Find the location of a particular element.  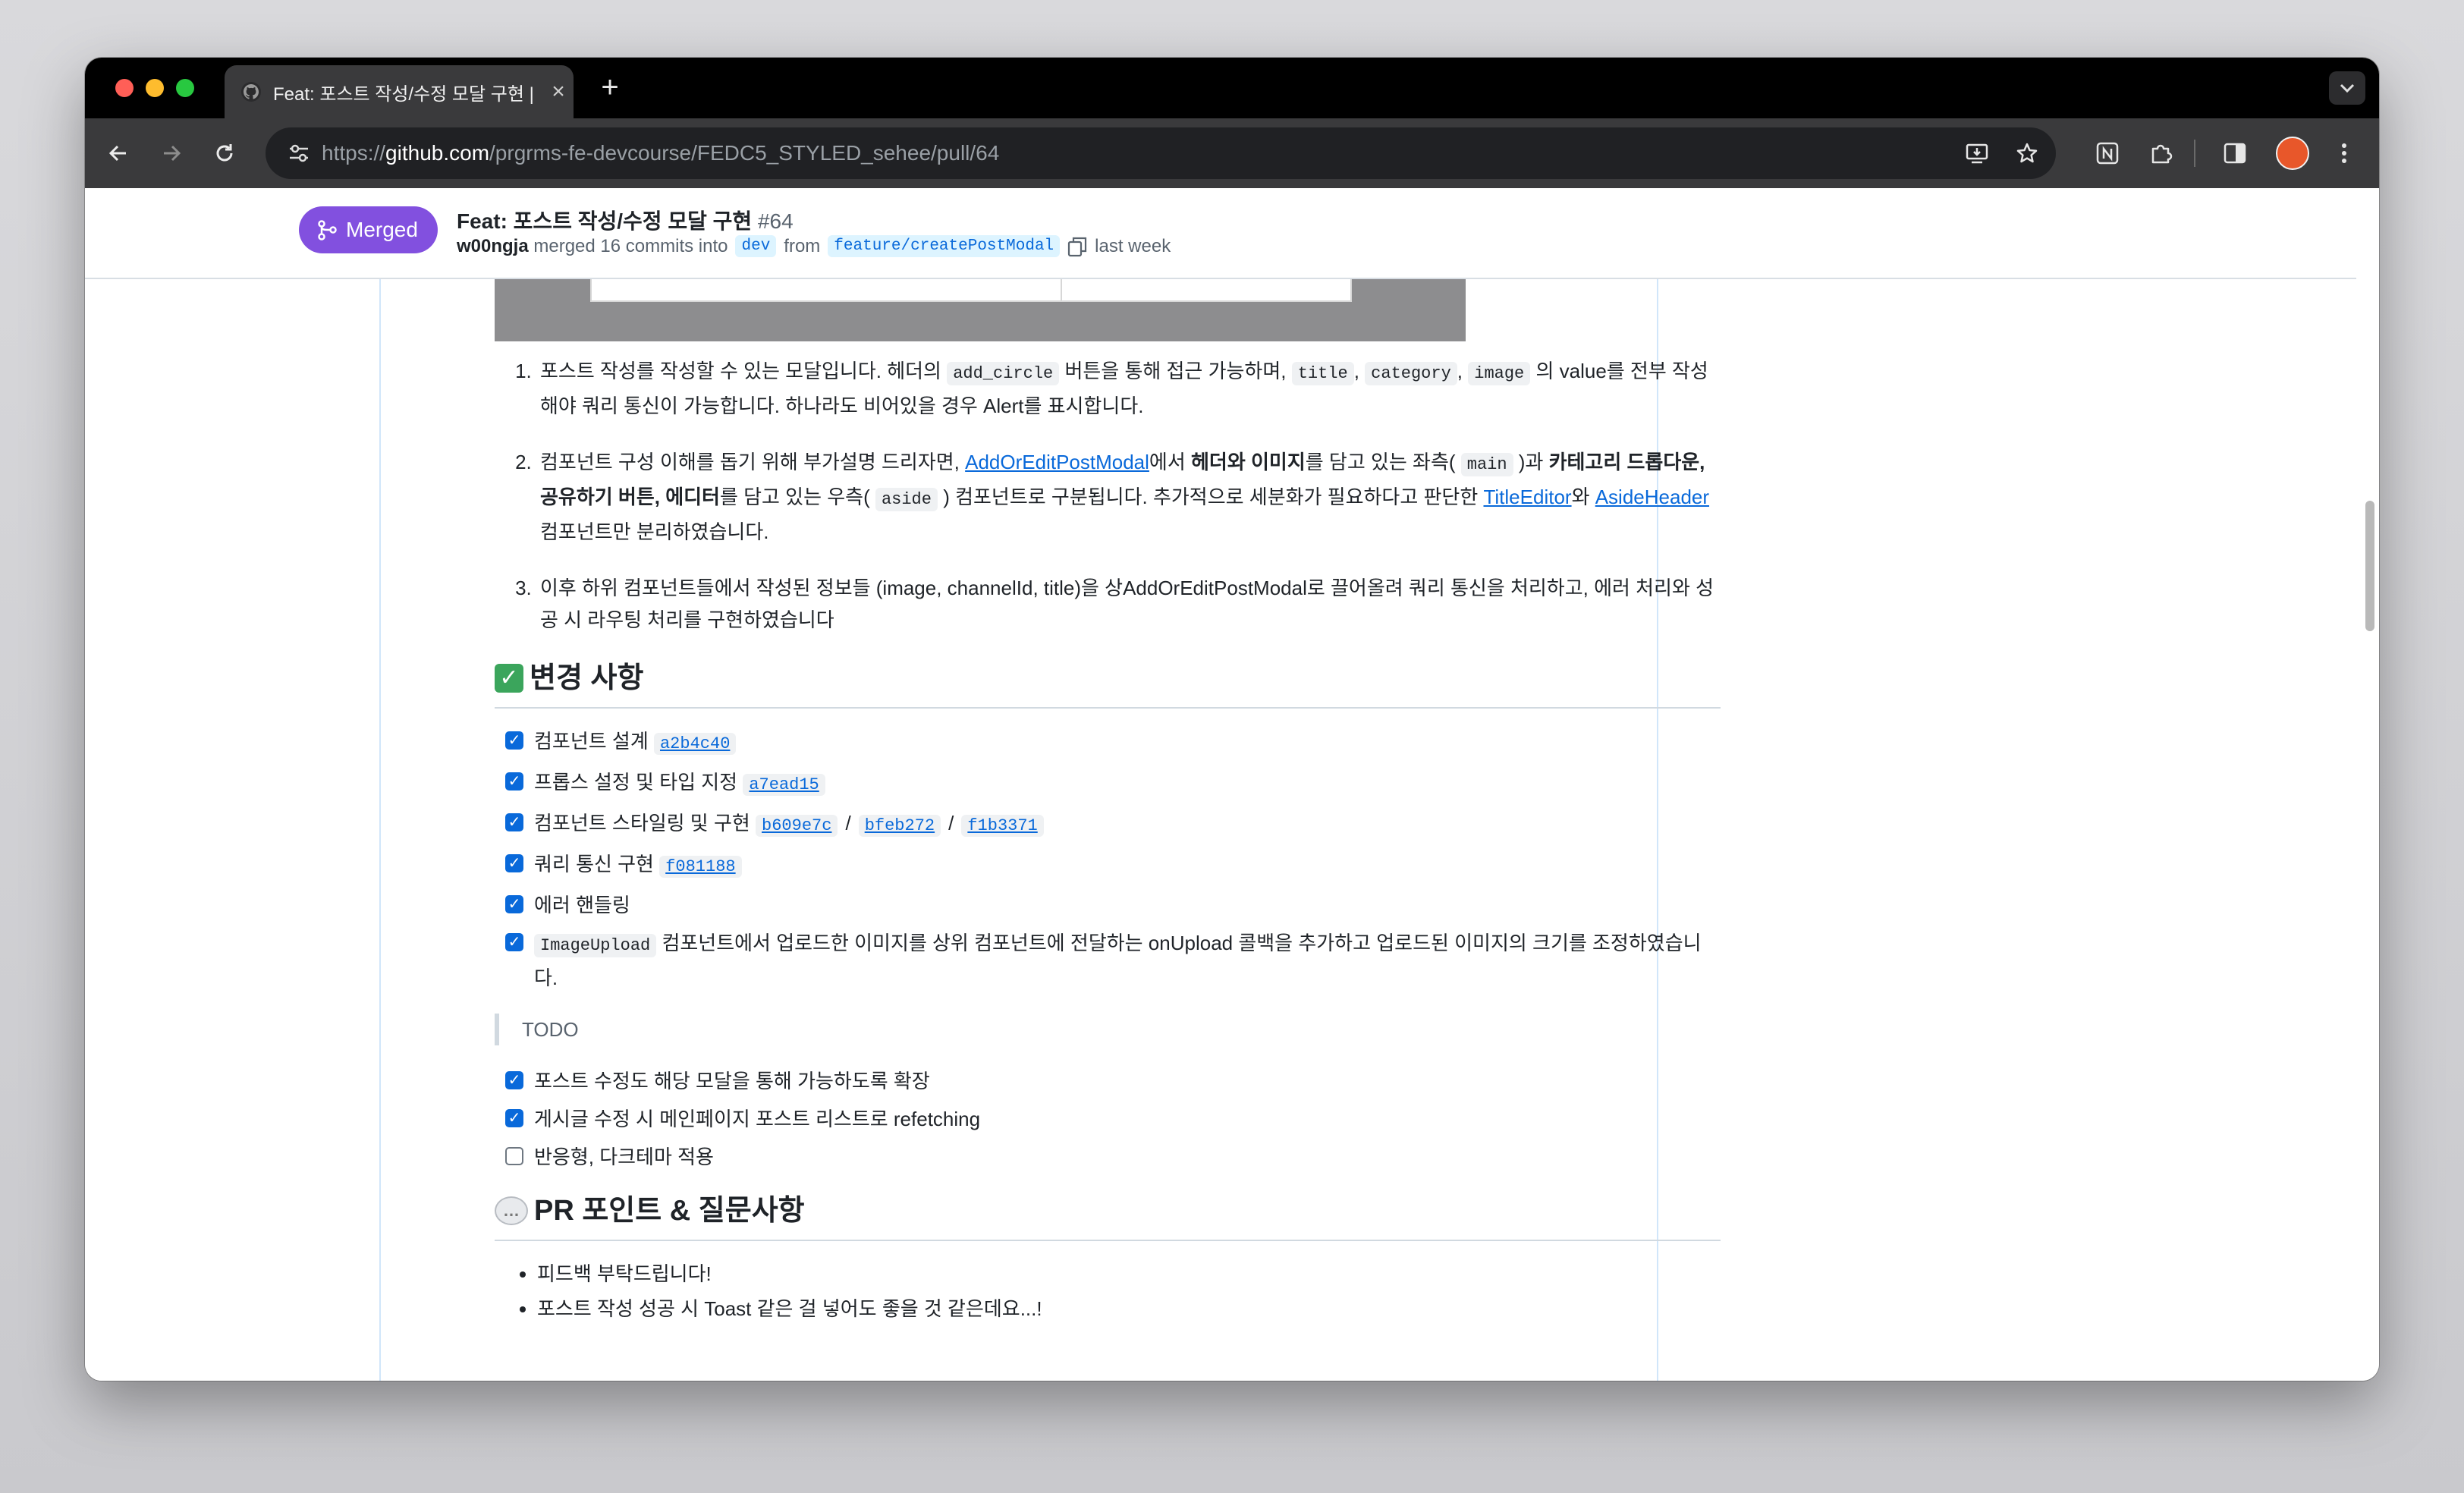

toolbar-divider is located at coordinates (2194, 153).